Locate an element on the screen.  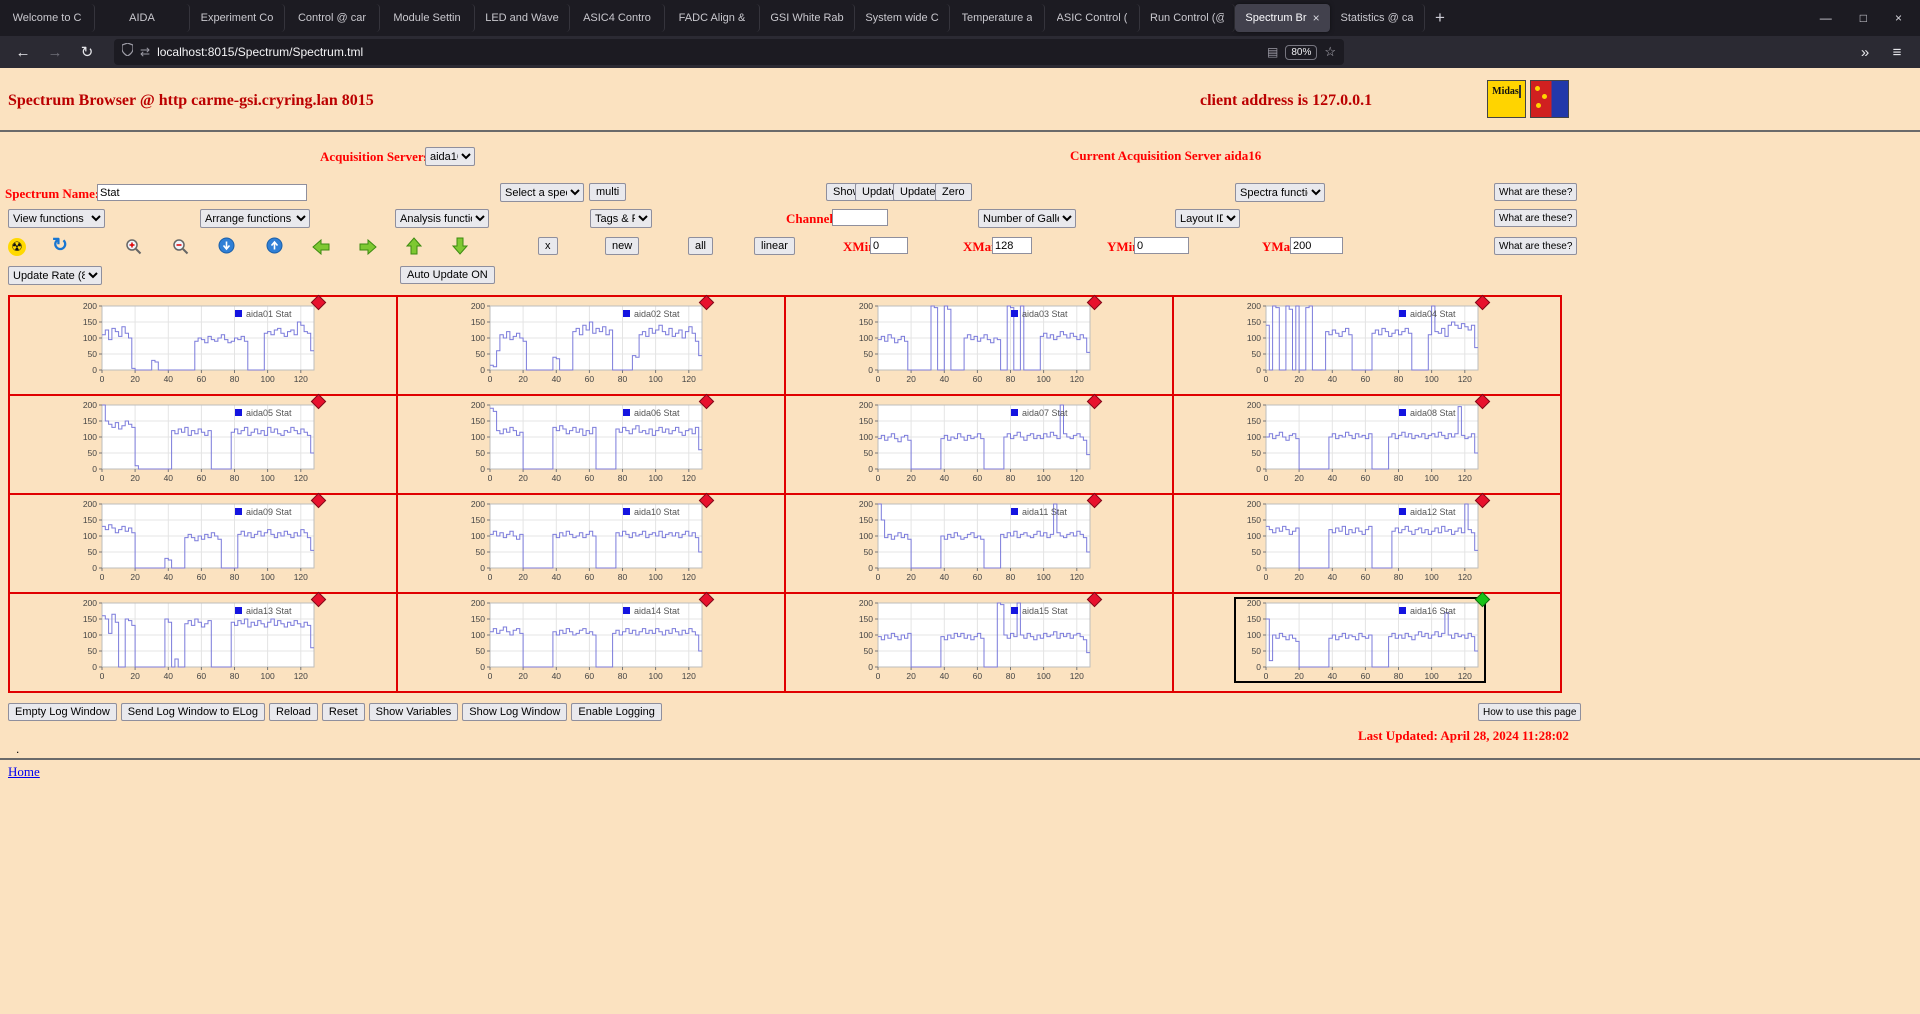
spectrum-plot: 0 50 100 150 200 0 20 40 60 80 100 120 aida13 Stat is located at coordinates (196, 639).